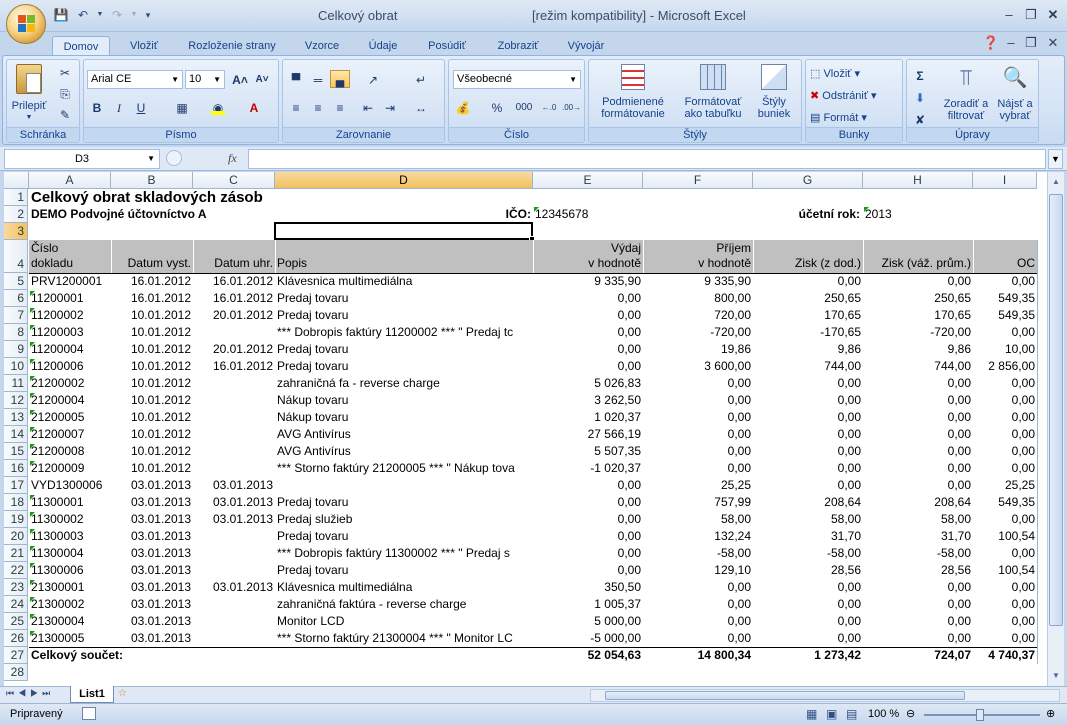 Image resolution: width=1067 pixels, height=725 pixels. I want to click on increase-decimal-icon: ←.0, so click(549, 107).